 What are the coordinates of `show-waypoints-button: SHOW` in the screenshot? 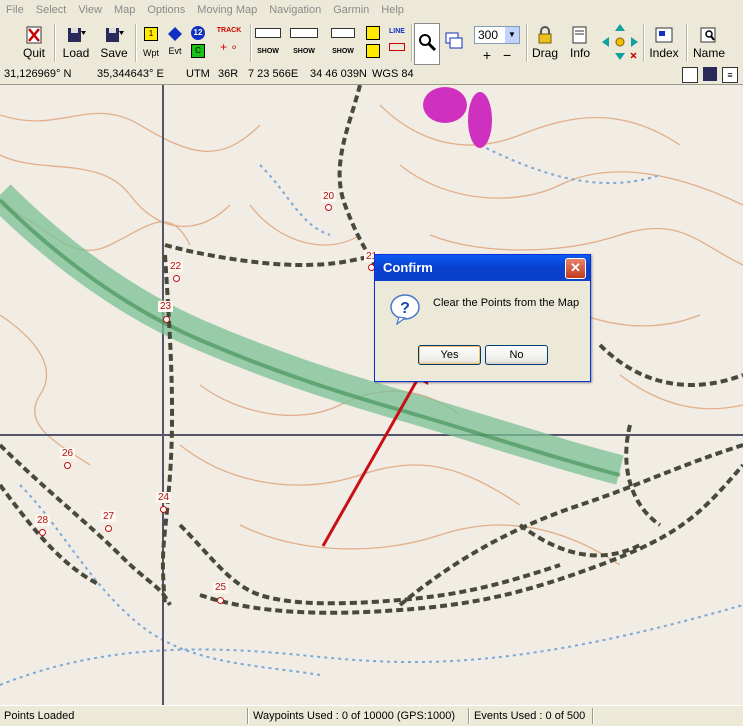 It's located at (268, 43).